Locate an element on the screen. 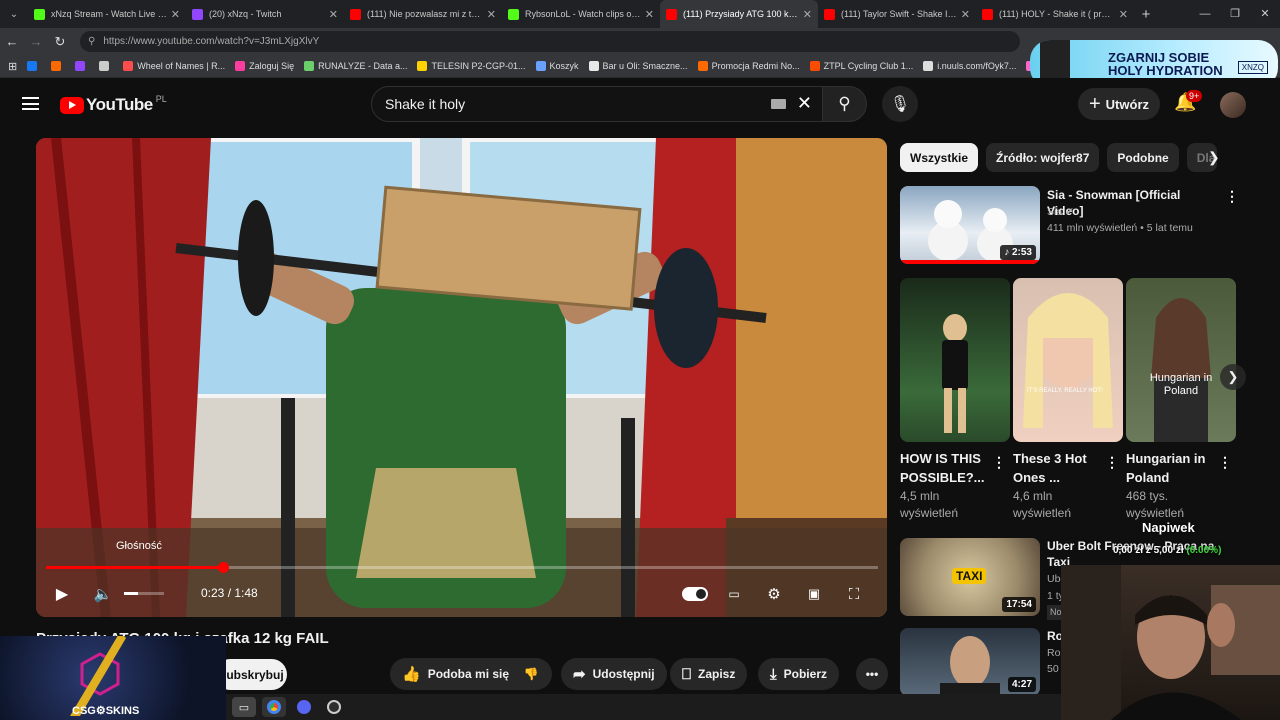 This screenshot has width=1280, height=720. play-icon: ▶ is located at coordinates (62, 594).